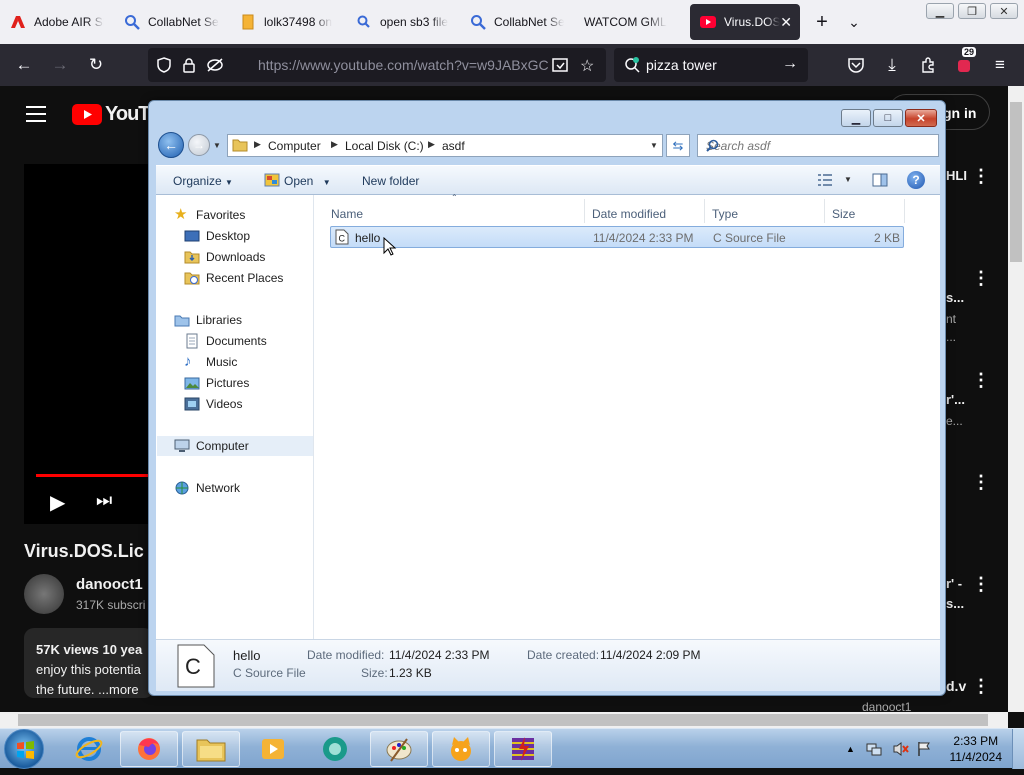  Describe the element at coordinates (96, 65) in the screenshot. I see `reload-button: ↻` at that location.